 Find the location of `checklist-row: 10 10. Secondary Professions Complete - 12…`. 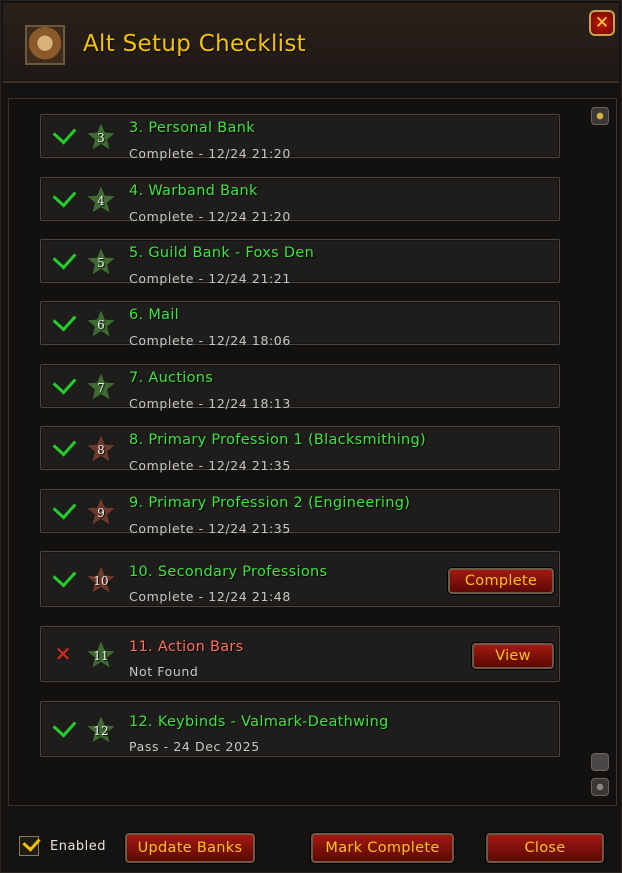

checklist-row: 10 10. Secondary Professions Complete - 12… is located at coordinates (300, 579).